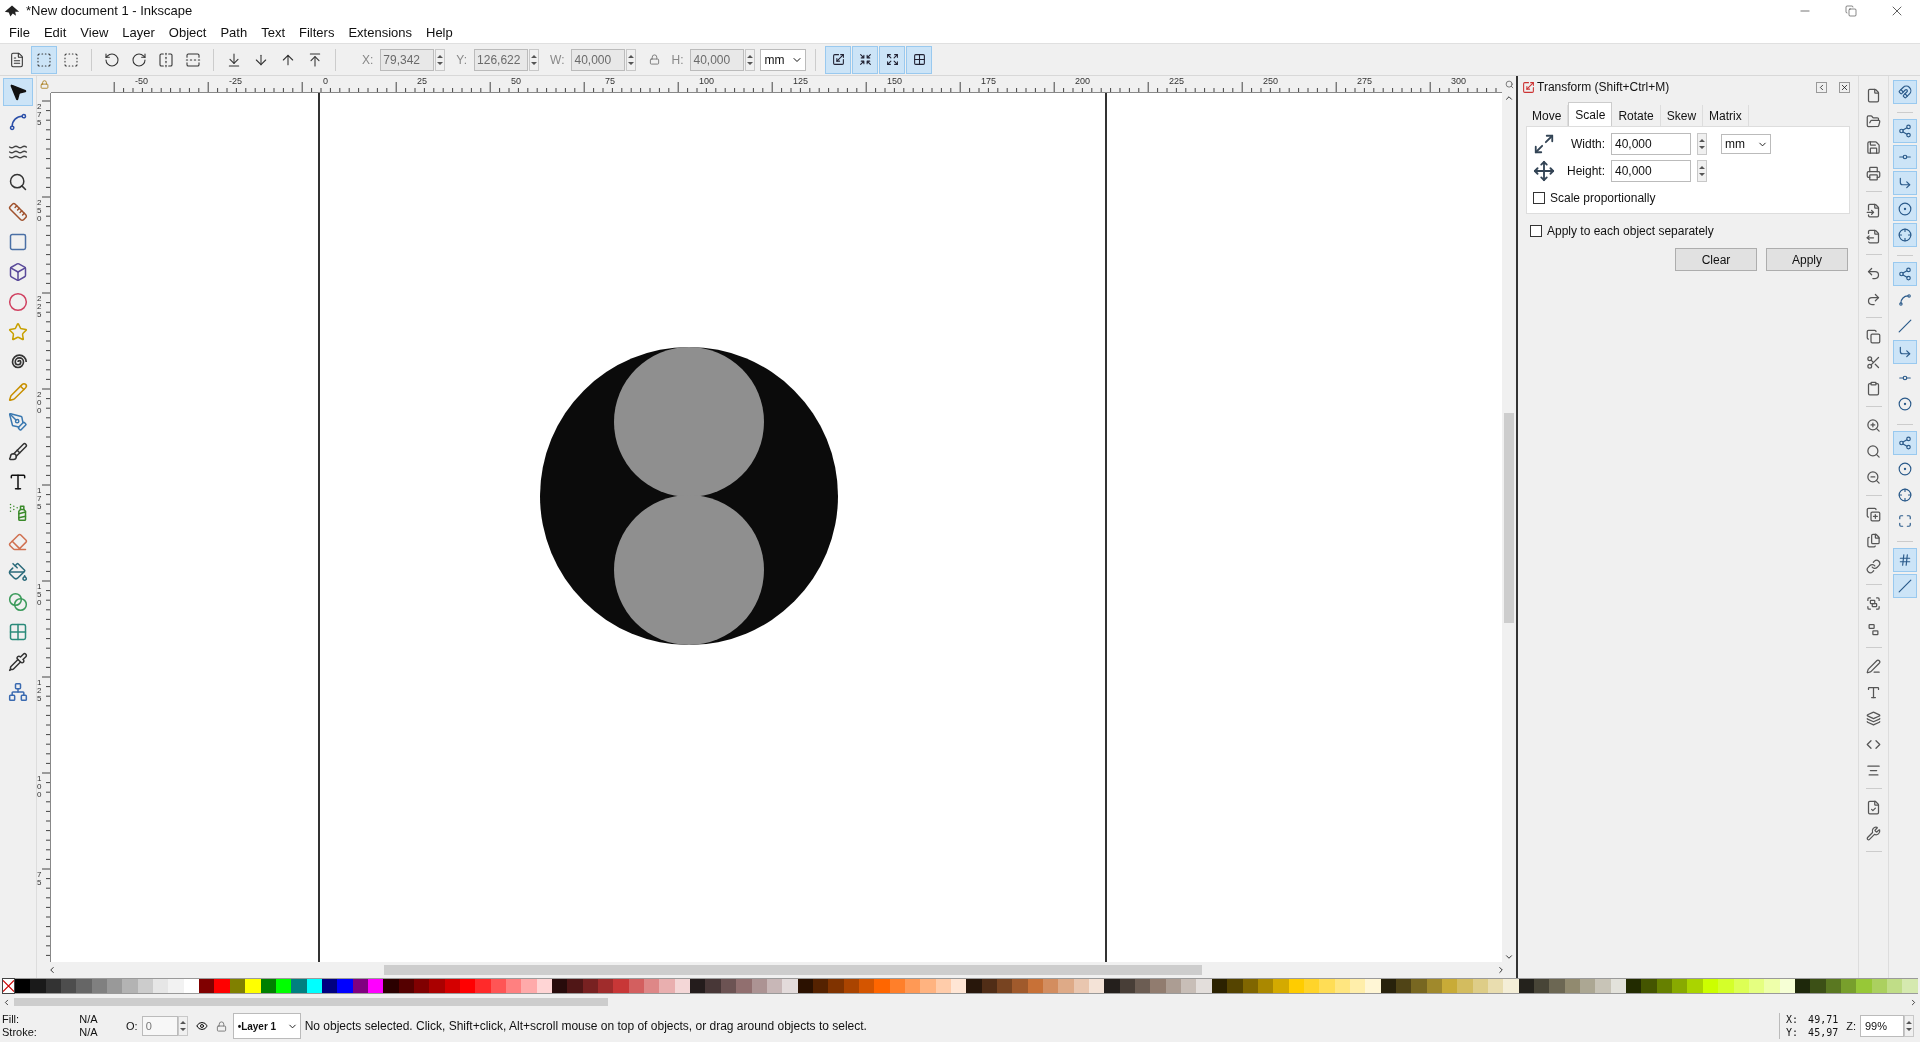 The image size is (1920, 1042). What do you see at coordinates (1792, 1019) in the screenshot?
I see `cursor-label: X:` at bounding box center [1792, 1019].